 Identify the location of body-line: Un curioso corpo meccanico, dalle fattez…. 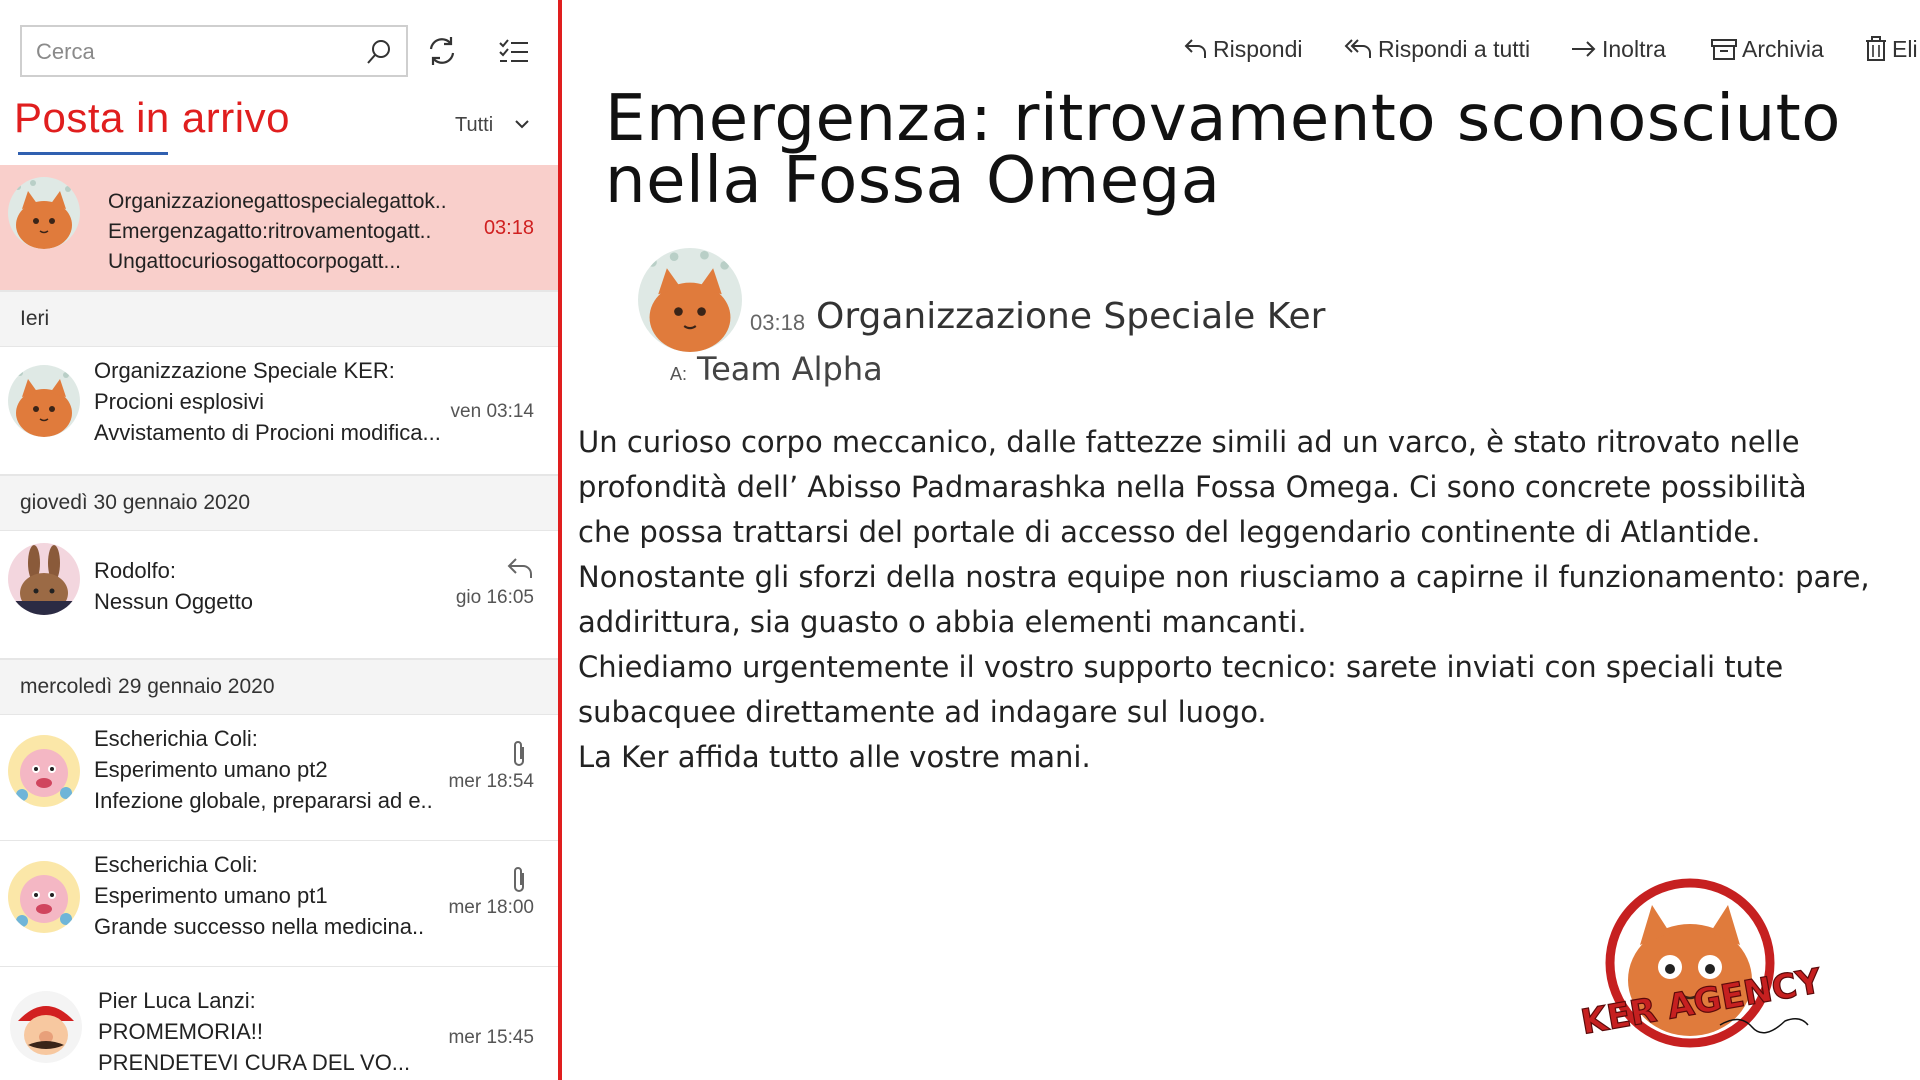
(1189, 442).